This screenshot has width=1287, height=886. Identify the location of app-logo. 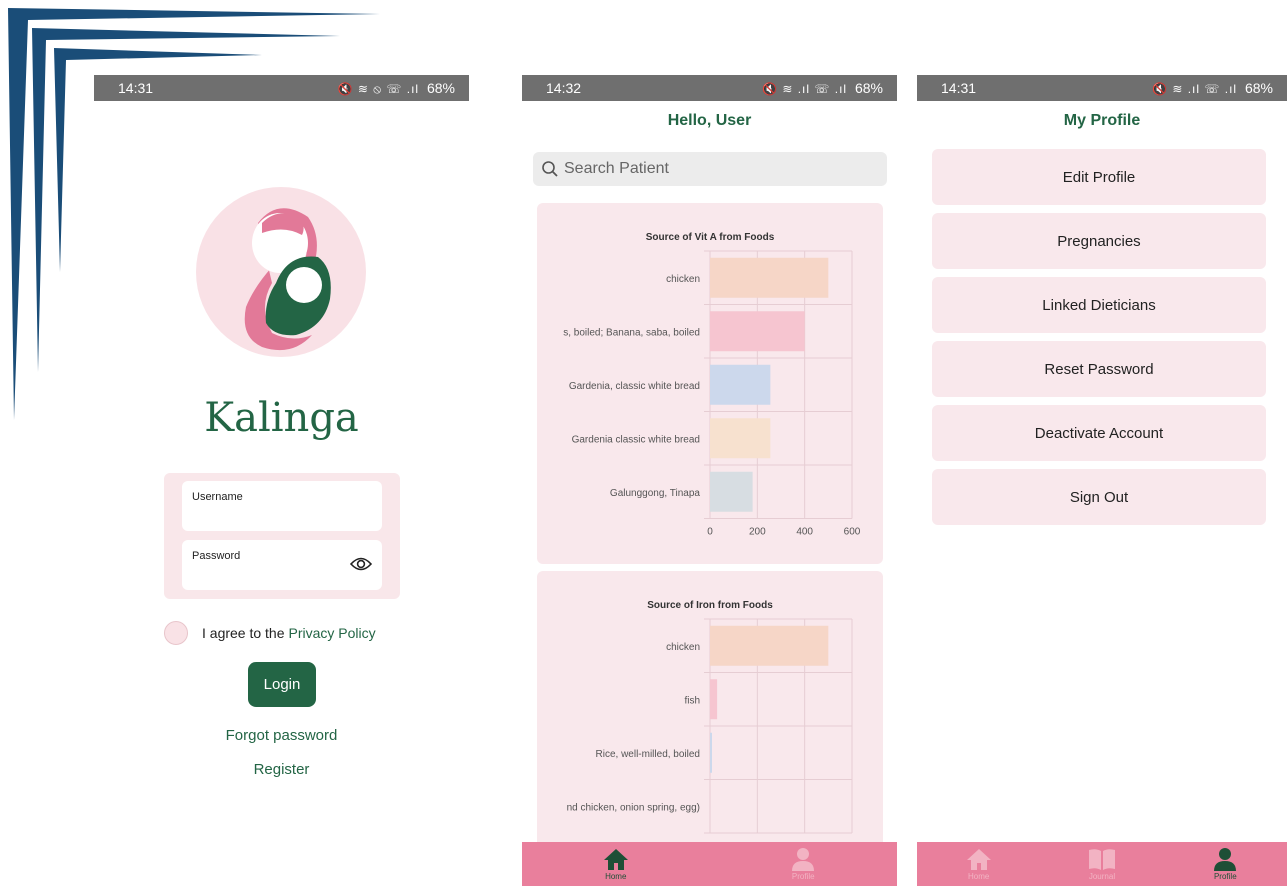
(281, 272).